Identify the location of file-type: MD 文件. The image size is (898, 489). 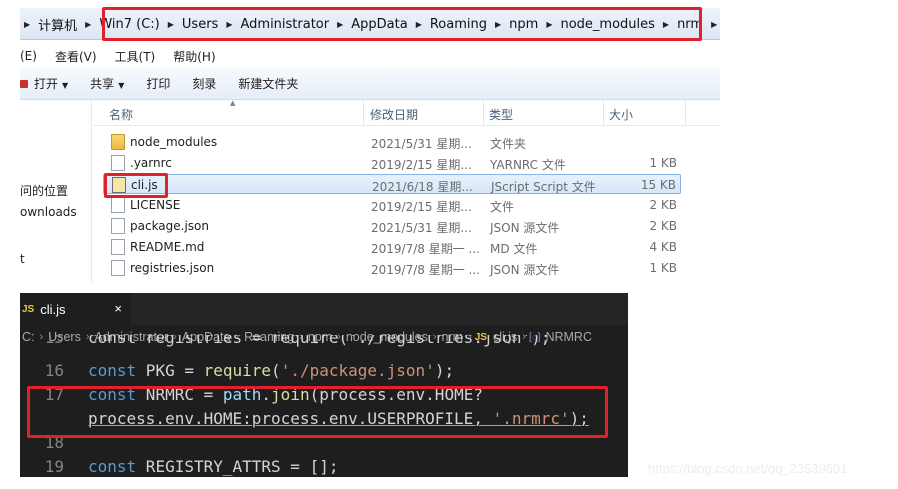
(514, 249).